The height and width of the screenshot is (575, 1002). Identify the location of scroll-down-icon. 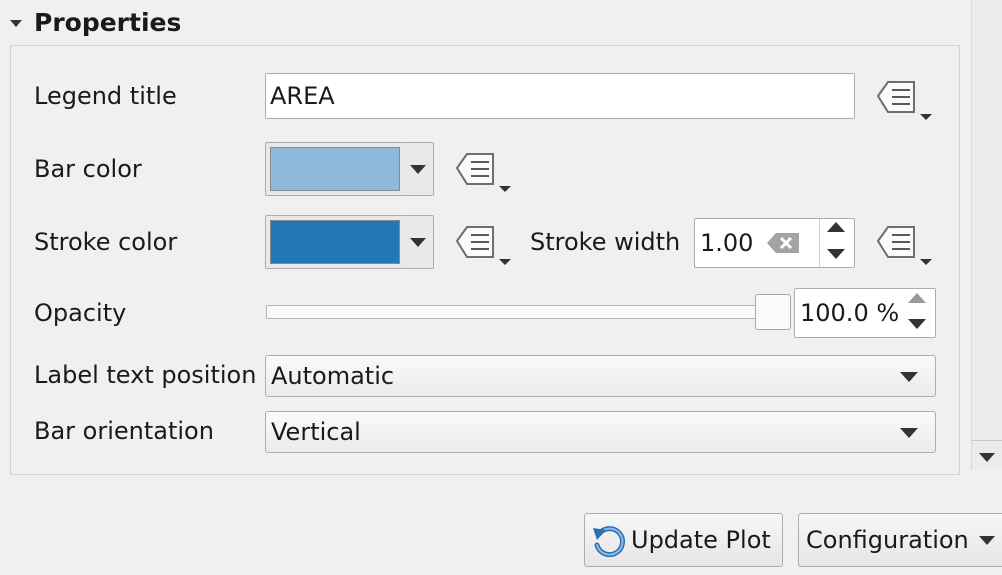
(987, 457).